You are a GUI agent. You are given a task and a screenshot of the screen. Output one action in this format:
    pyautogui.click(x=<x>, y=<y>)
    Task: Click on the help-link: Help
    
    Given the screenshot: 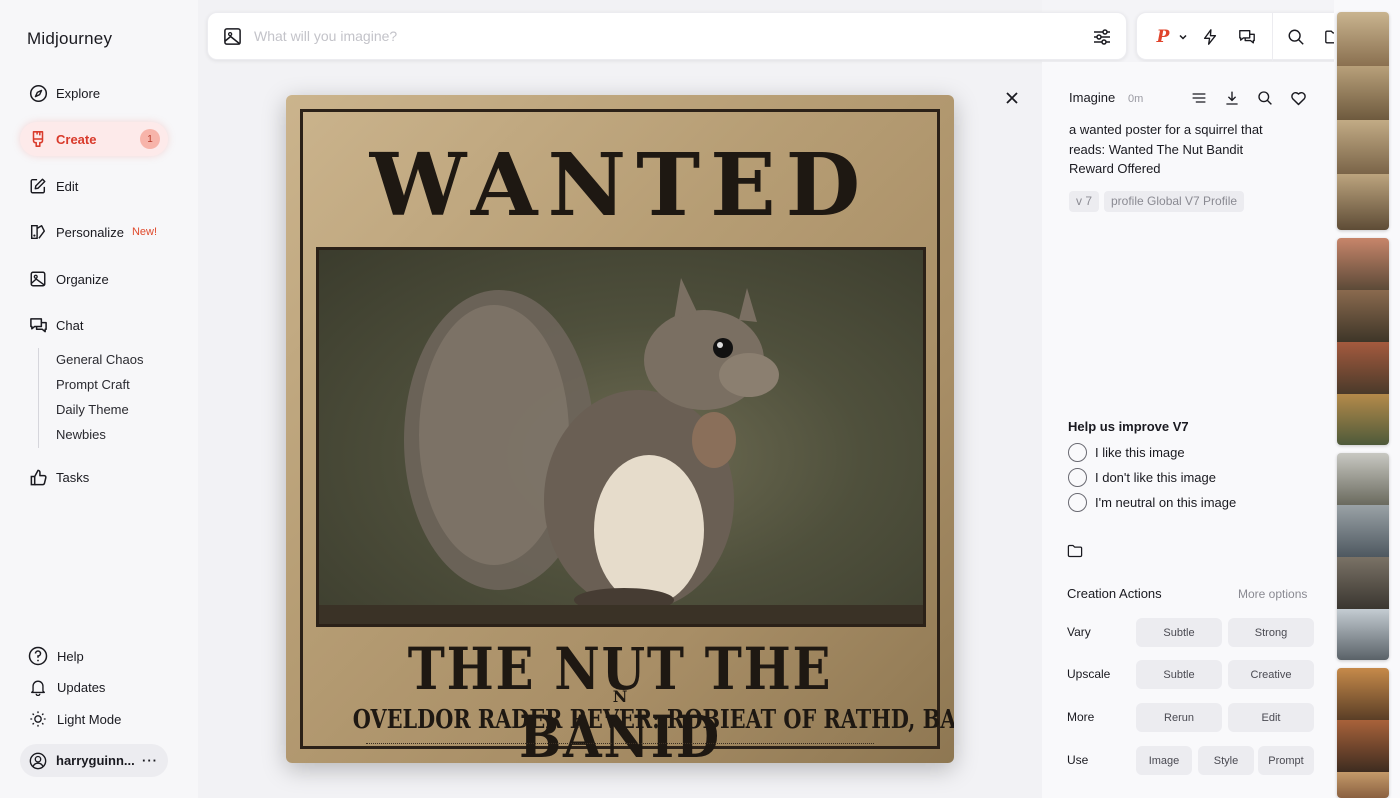 What is the action you would take?
    pyautogui.click(x=56, y=656)
    